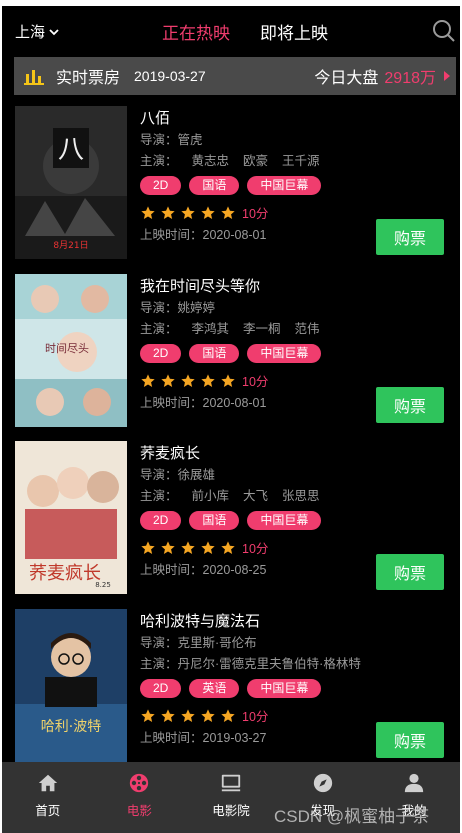 The height and width of the screenshot is (833, 462). I want to click on bar-chart-icon, so click(34, 77).